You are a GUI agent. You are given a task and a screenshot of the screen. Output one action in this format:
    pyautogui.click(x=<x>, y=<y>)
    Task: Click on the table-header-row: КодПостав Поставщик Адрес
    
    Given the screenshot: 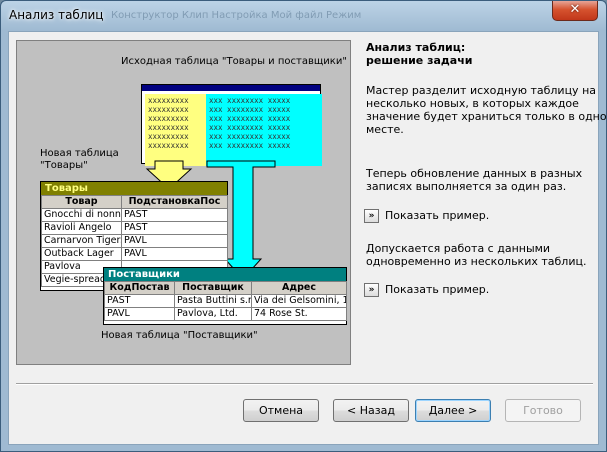 What is the action you would take?
    pyautogui.click(x=225, y=288)
    